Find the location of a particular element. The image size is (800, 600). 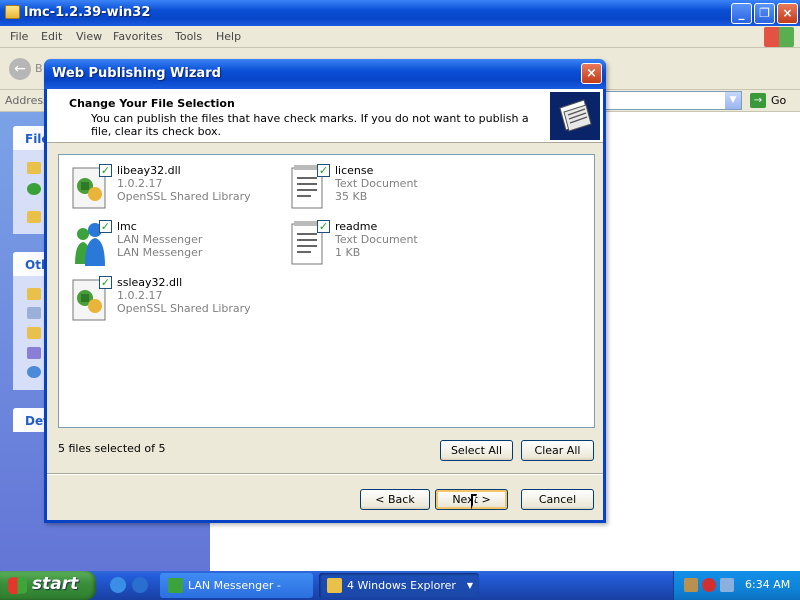

explorer-title: lmc-1.2.39-win32 is located at coordinates (87, 12).